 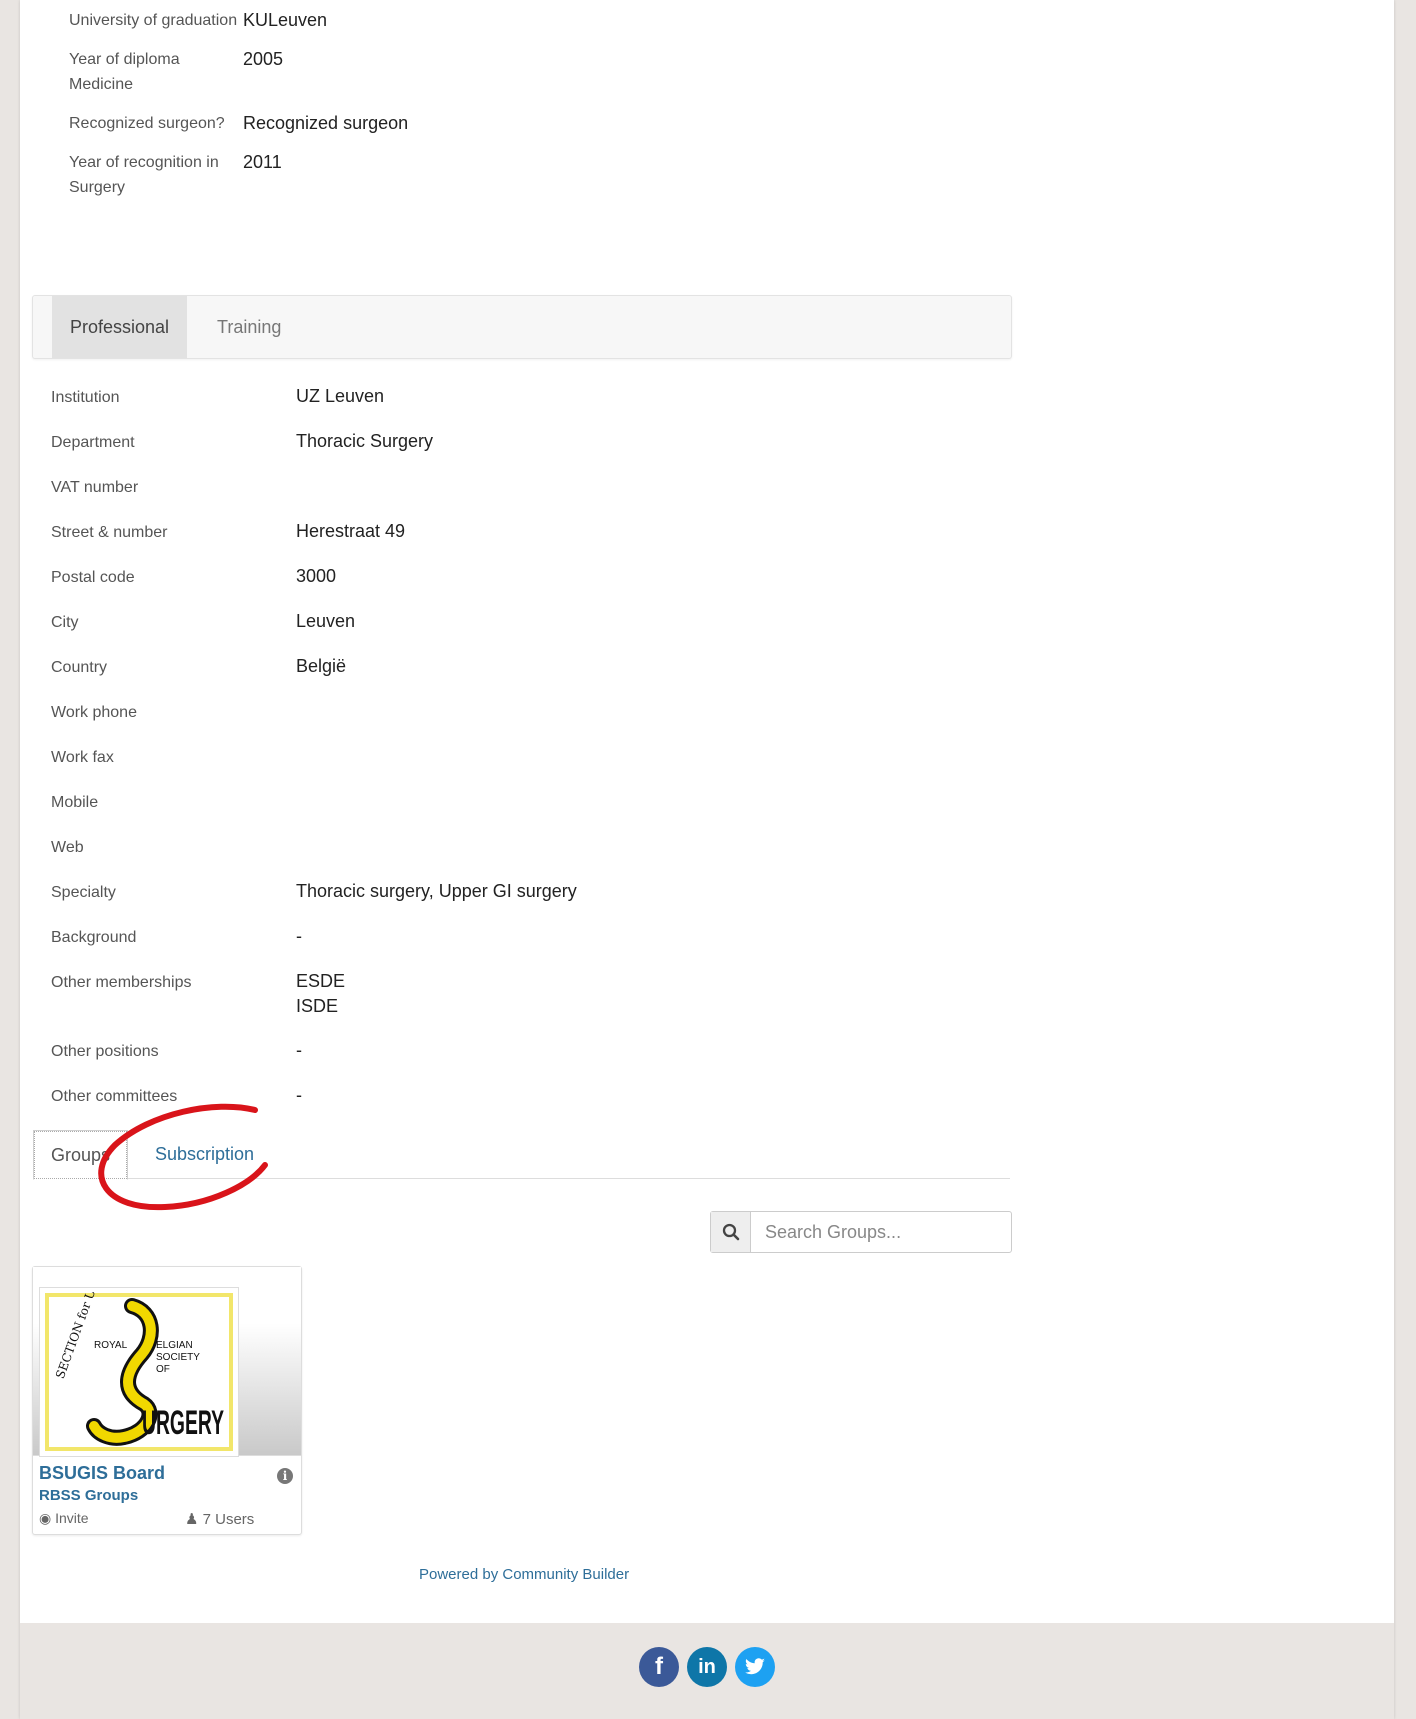 I want to click on group-category: RBSS Groups, so click(x=88, y=1495).